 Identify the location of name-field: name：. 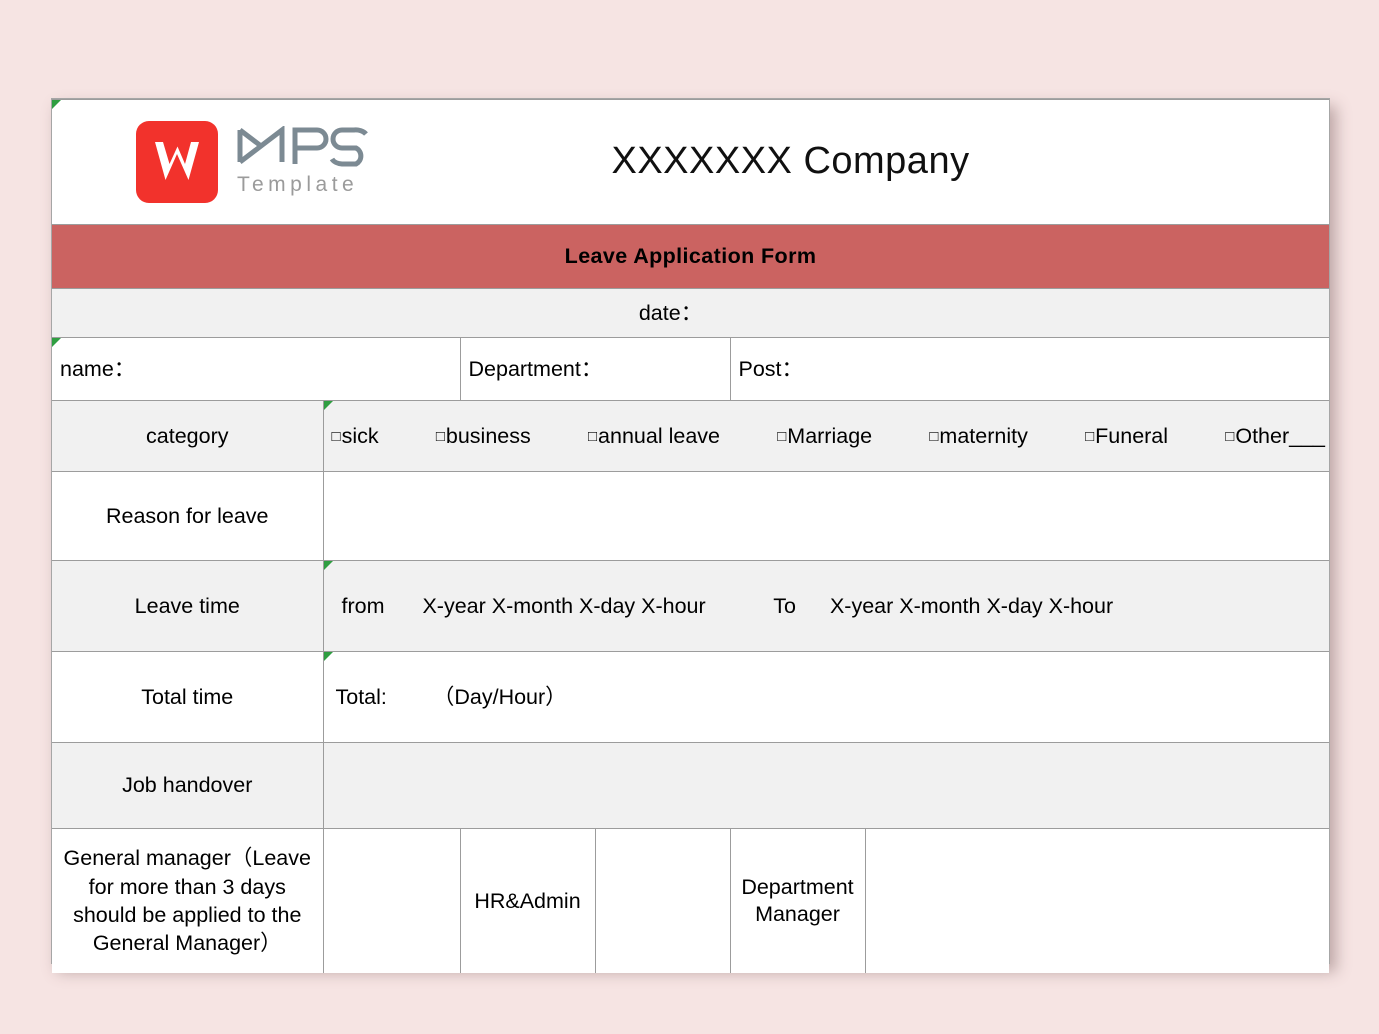
(256, 369).